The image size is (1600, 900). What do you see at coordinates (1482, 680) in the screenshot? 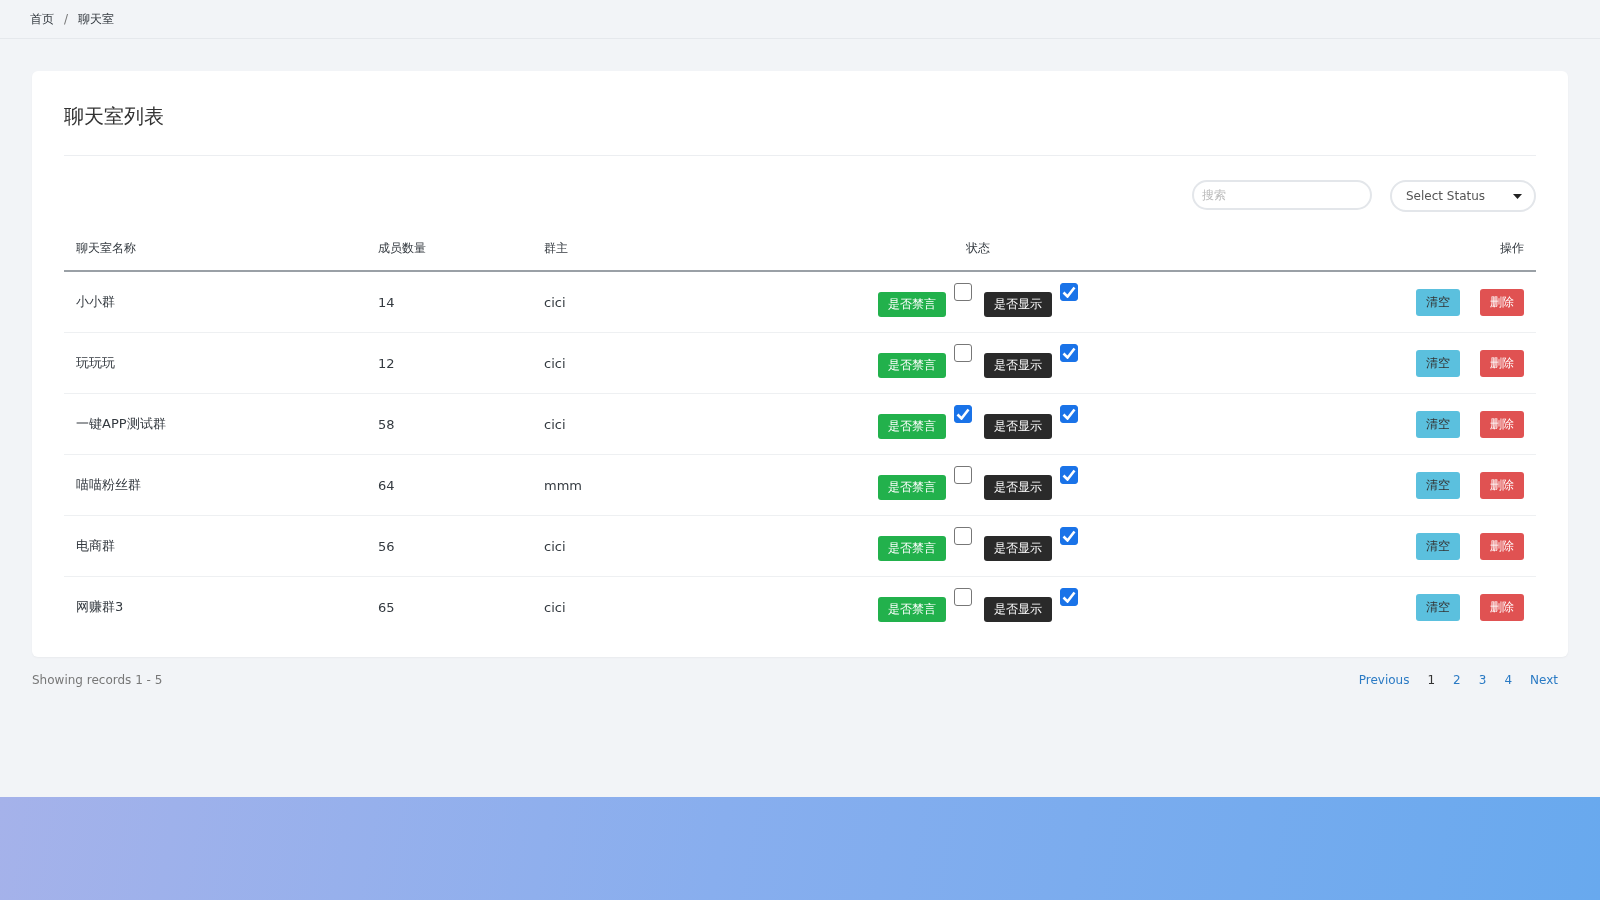
I see `page-link: 3` at bounding box center [1482, 680].